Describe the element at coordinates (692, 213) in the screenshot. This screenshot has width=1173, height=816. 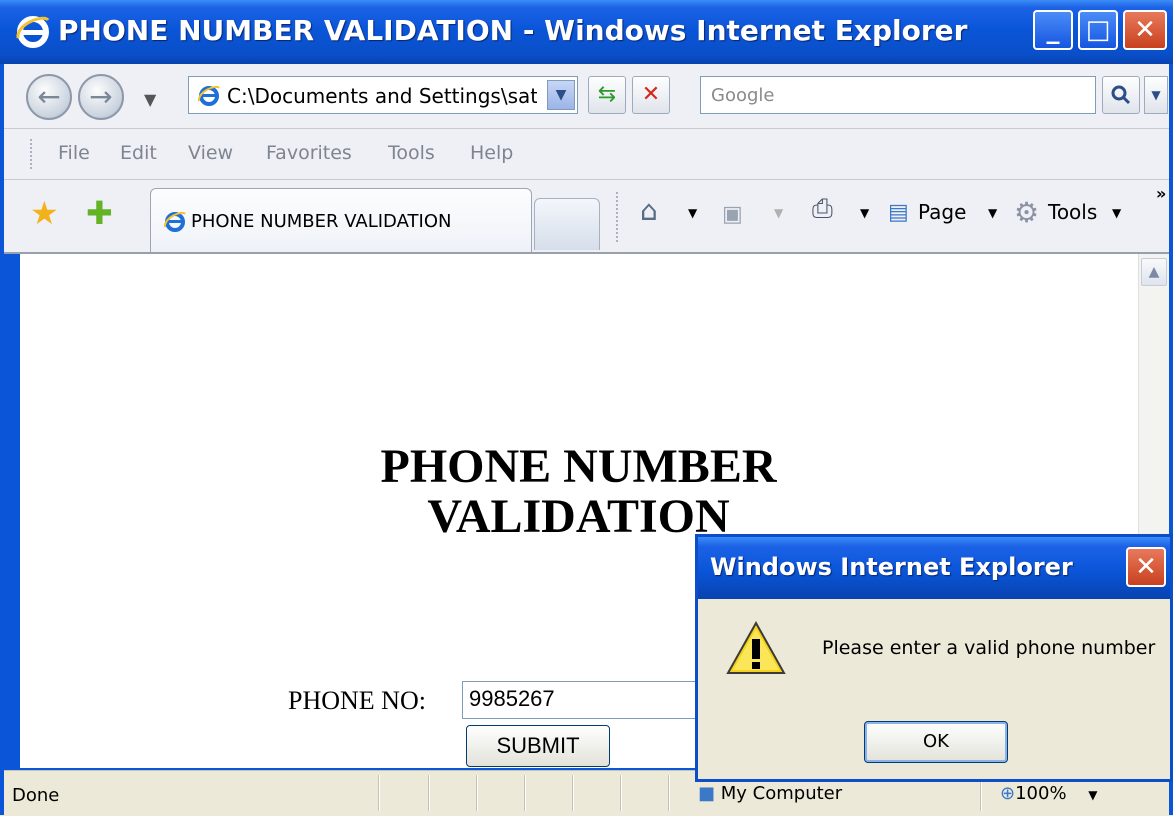
I see `home-dropdown: ▼` at that location.